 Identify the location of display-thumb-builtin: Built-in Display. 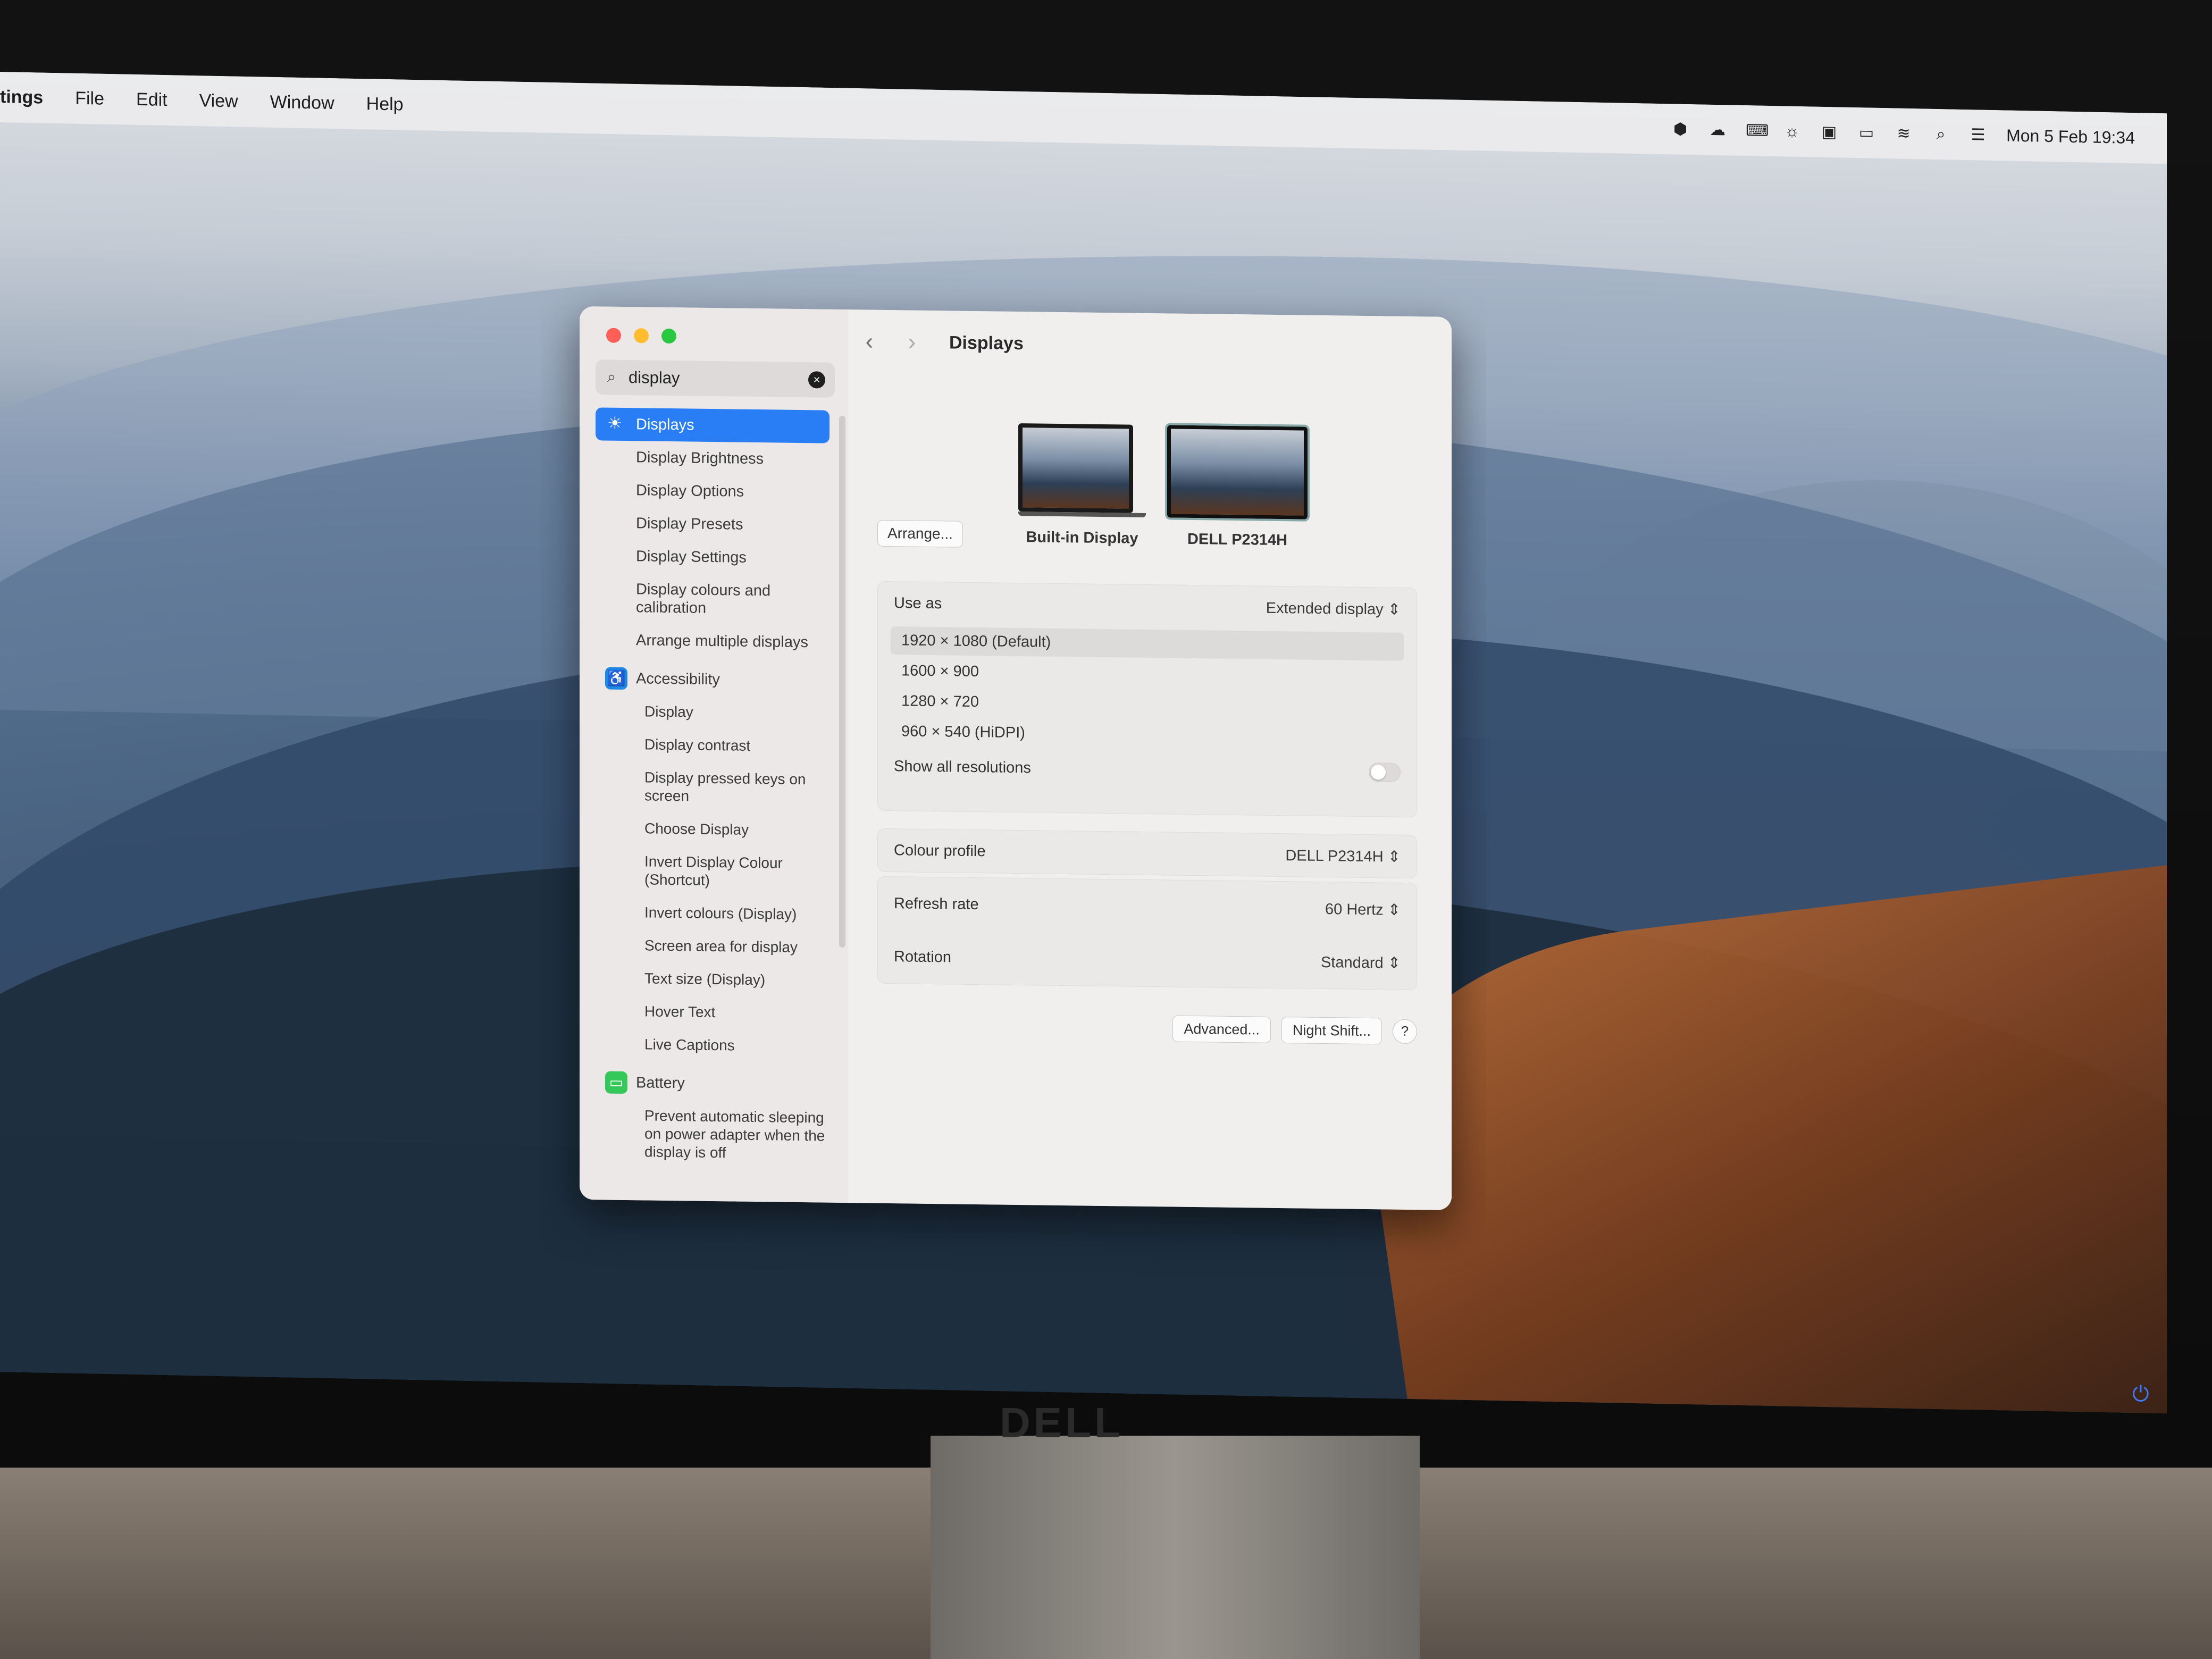
(1082, 485).